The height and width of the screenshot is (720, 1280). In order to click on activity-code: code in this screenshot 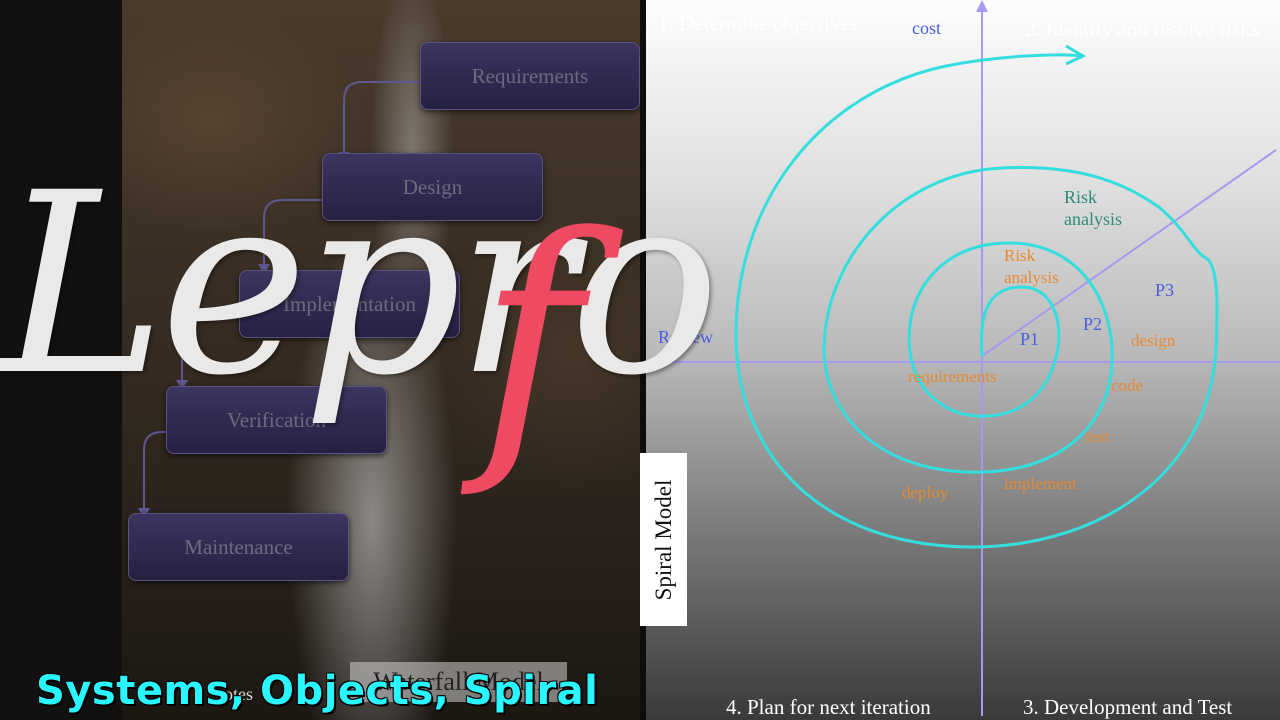, I will do `click(1127, 385)`.